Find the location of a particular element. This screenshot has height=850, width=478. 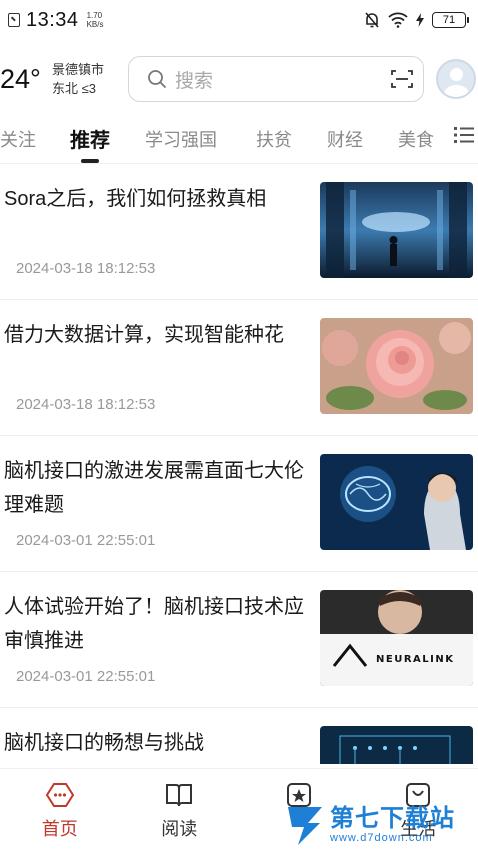

home-icon is located at coordinates (59, 795).